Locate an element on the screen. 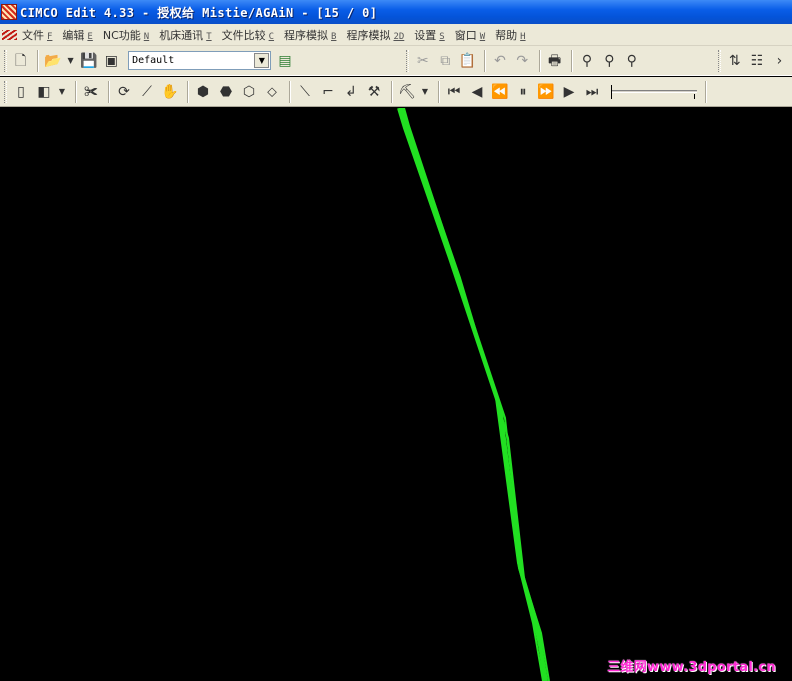 This screenshot has height=681, width=792. tool-holder-icon: ⌐ is located at coordinates (328, 92).